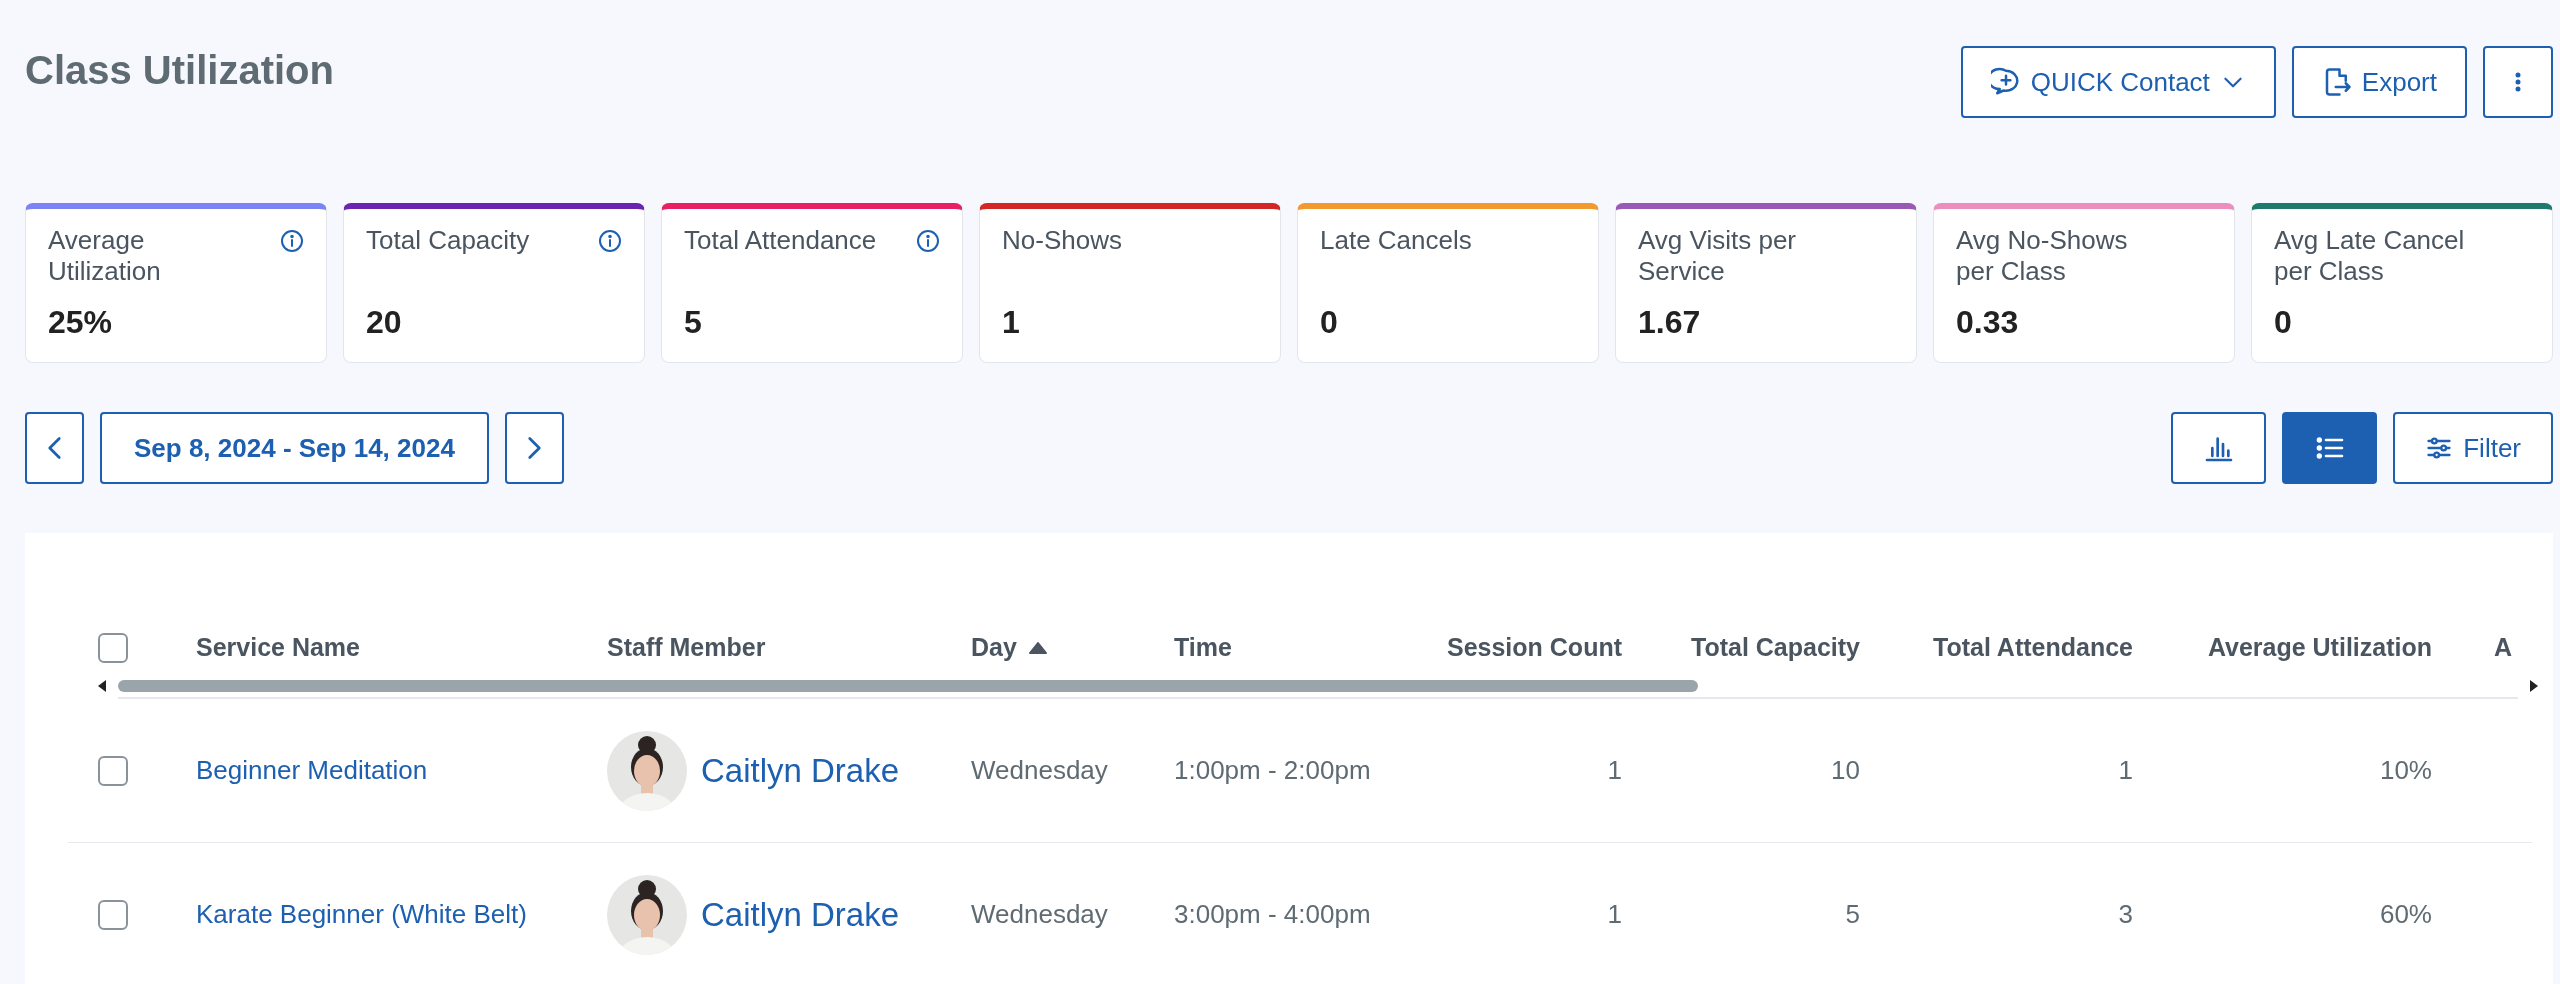 Image resolution: width=2560 pixels, height=984 pixels. Describe the element at coordinates (1272, 914) in the screenshot. I see `table-cell-text: 3:00pm - 4:00pm` at that location.